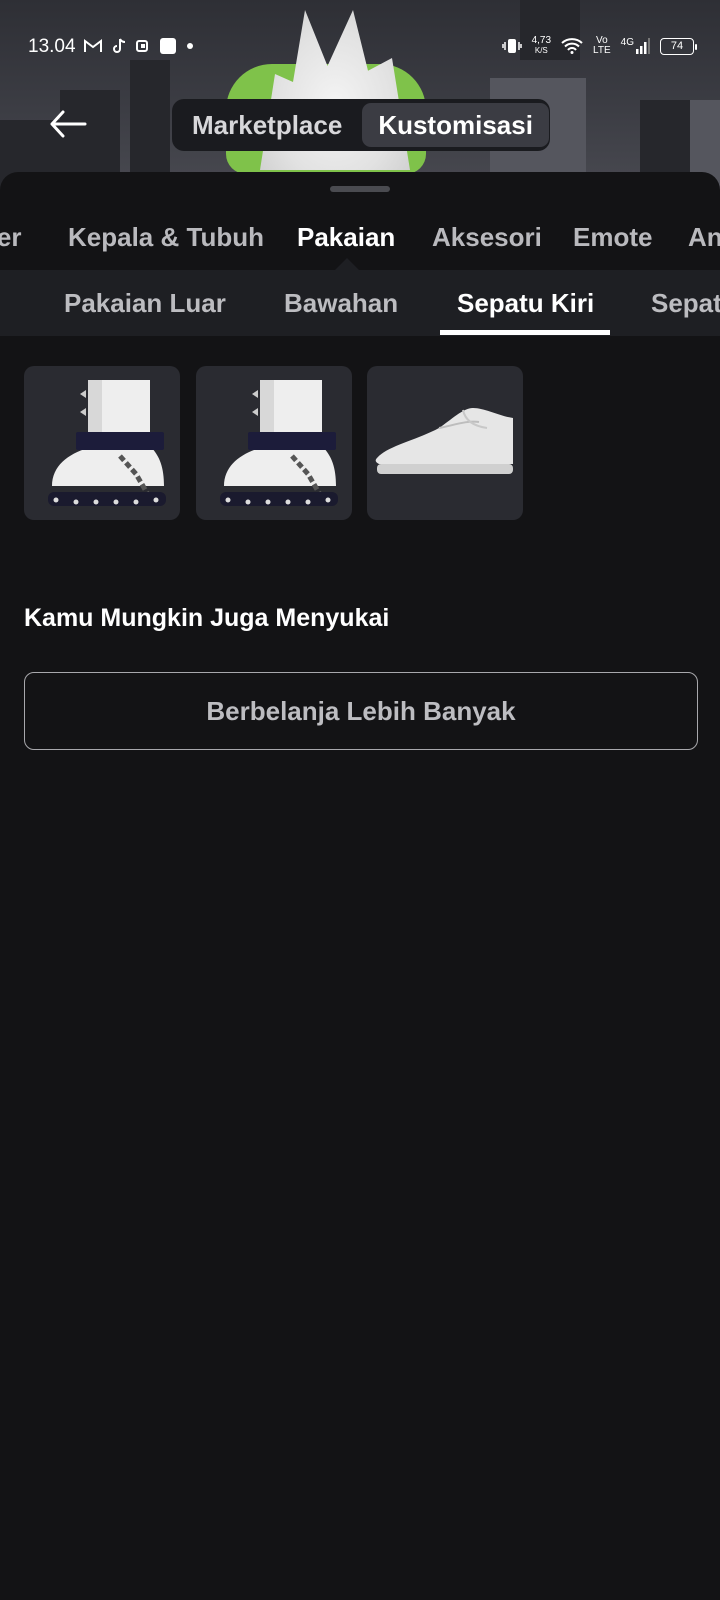 This screenshot has width=720, height=1600. Describe the element at coordinates (190, 46) in the screenshot. I see `dot-icon` at that location.